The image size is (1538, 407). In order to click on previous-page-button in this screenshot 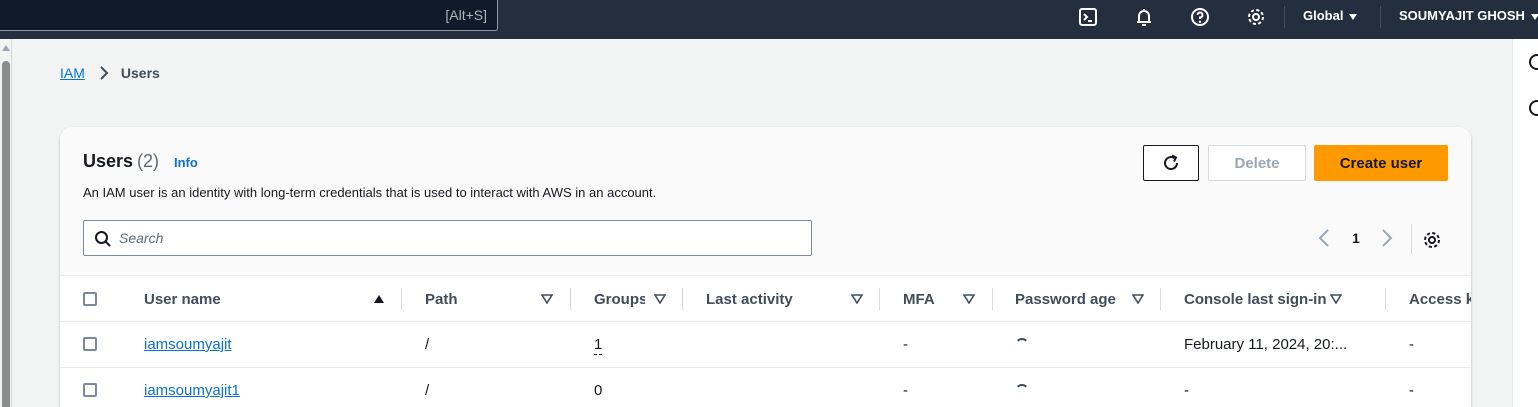, I will do `click(1324, 240)`.